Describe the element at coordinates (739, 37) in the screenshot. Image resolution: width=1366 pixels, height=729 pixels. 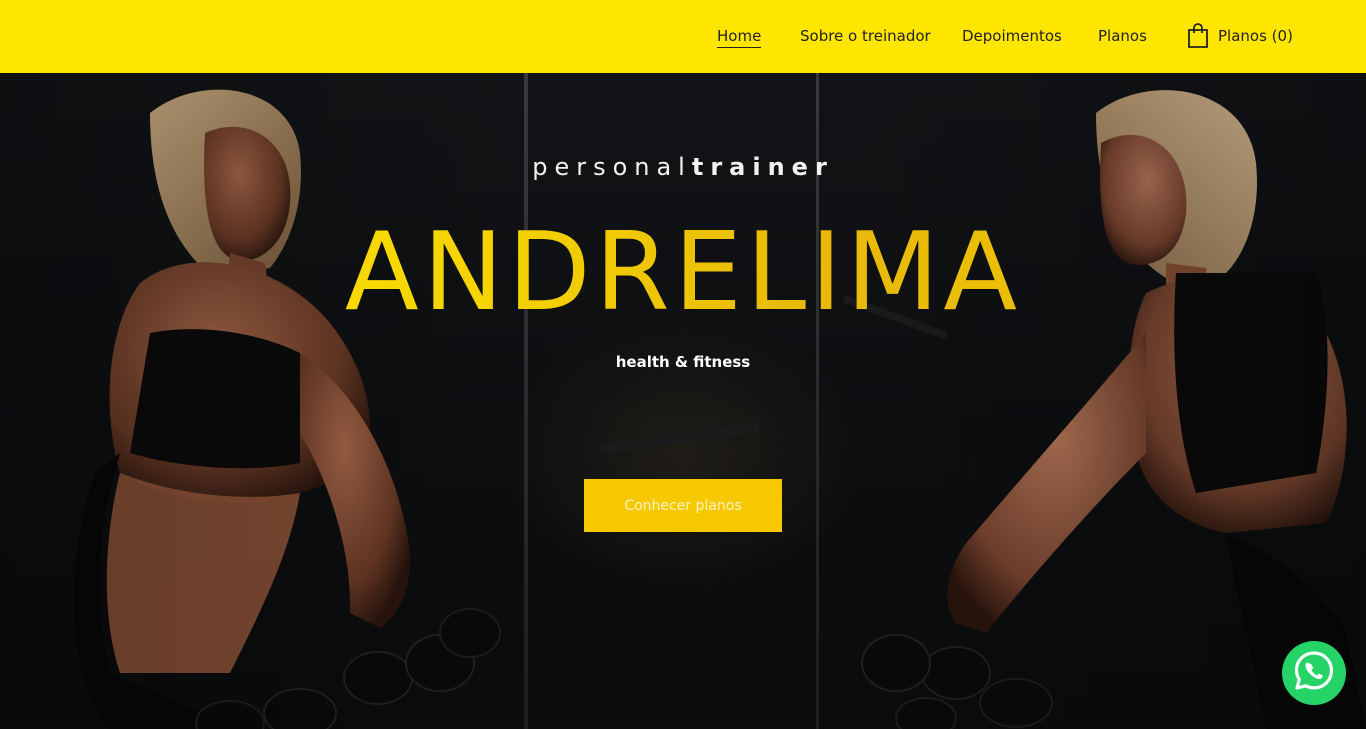
I see `nav-home: Home` at that location.